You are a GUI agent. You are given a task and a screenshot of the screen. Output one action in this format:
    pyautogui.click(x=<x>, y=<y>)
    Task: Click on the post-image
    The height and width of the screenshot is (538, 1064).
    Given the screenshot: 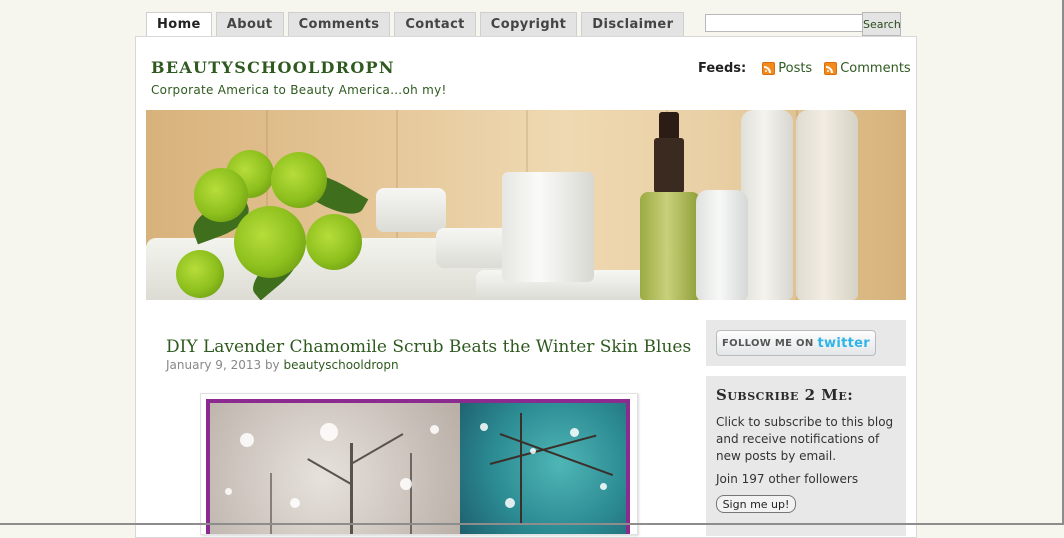 What is the action you would take?
    pyautogui.click(x=419, y=464)
    